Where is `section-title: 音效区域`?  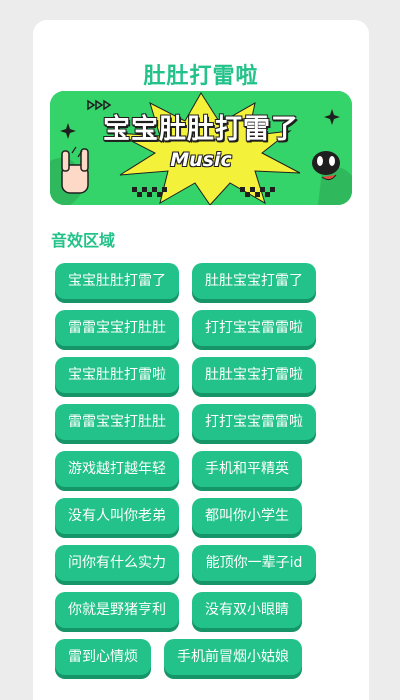
section-title: 音效区域 is located at coordinates (83, 240).